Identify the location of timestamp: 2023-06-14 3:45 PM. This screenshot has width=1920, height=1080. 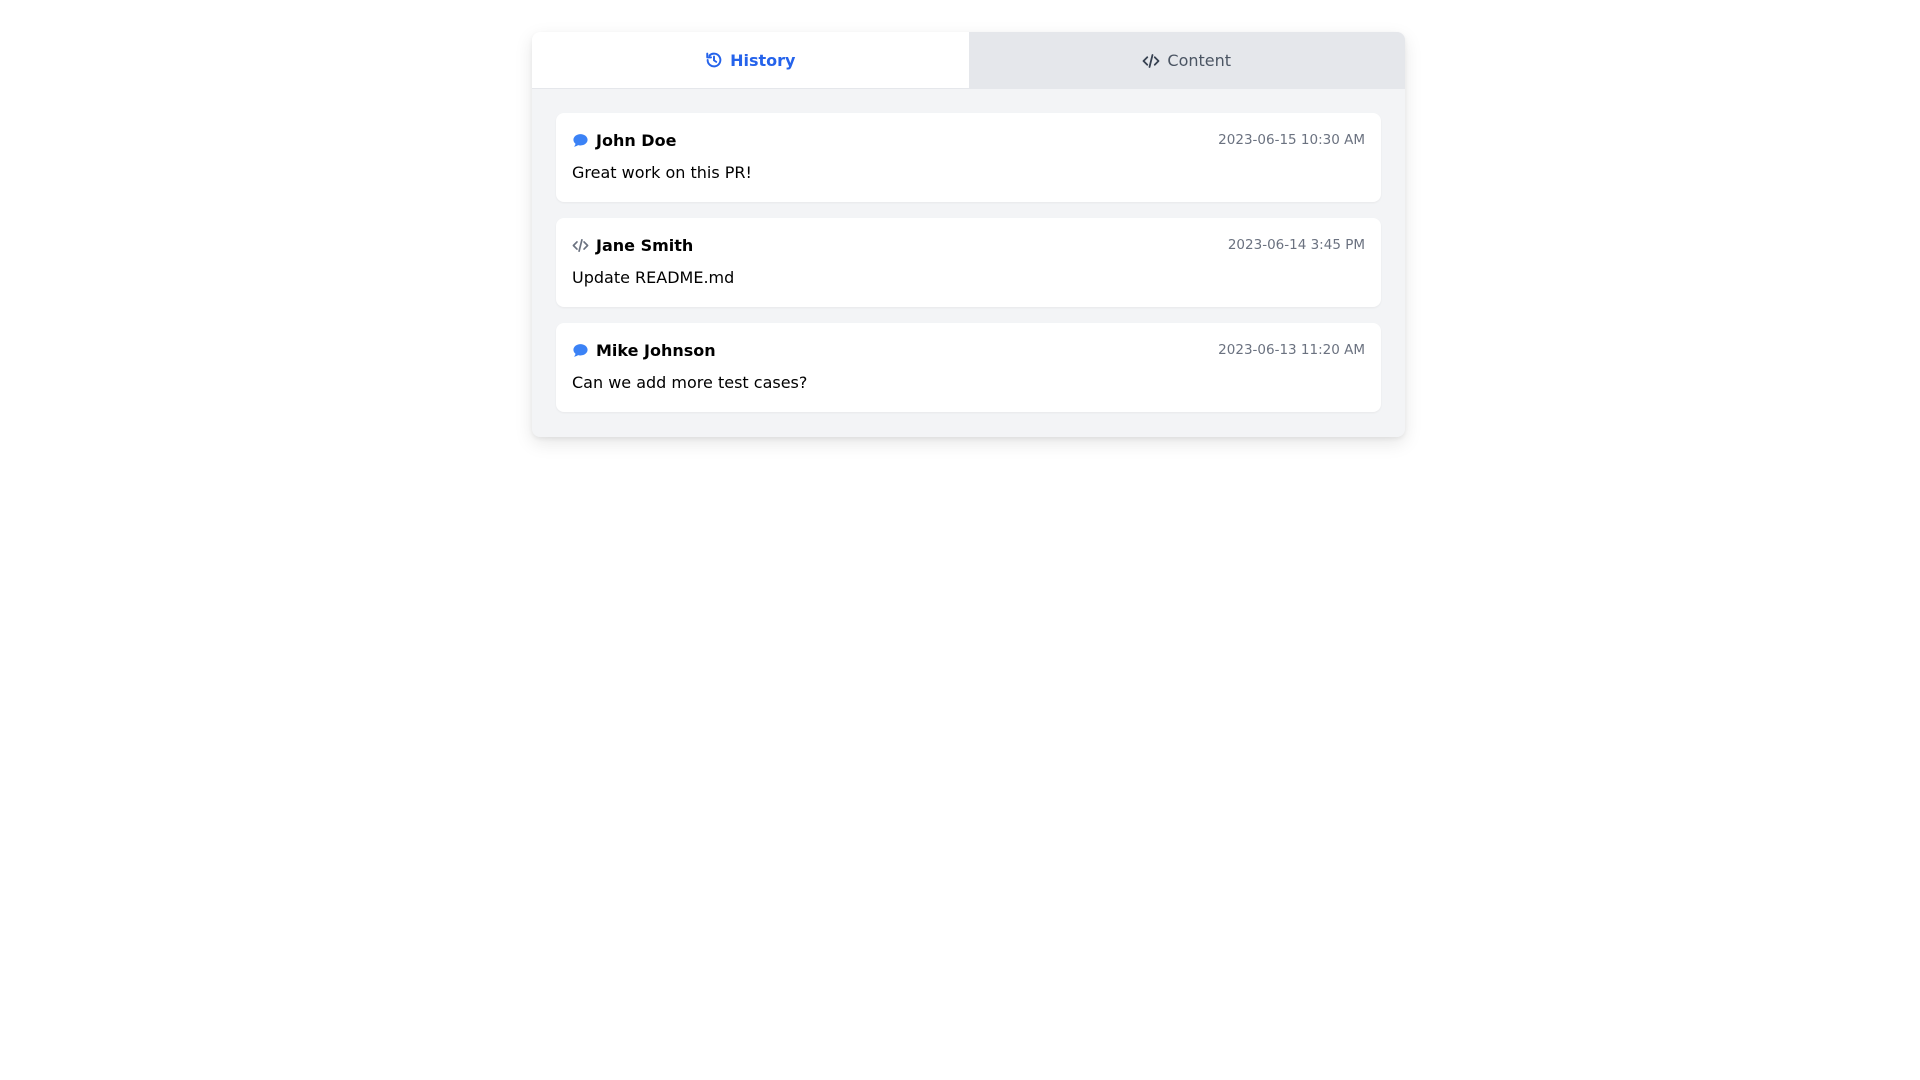
(1296, 245).